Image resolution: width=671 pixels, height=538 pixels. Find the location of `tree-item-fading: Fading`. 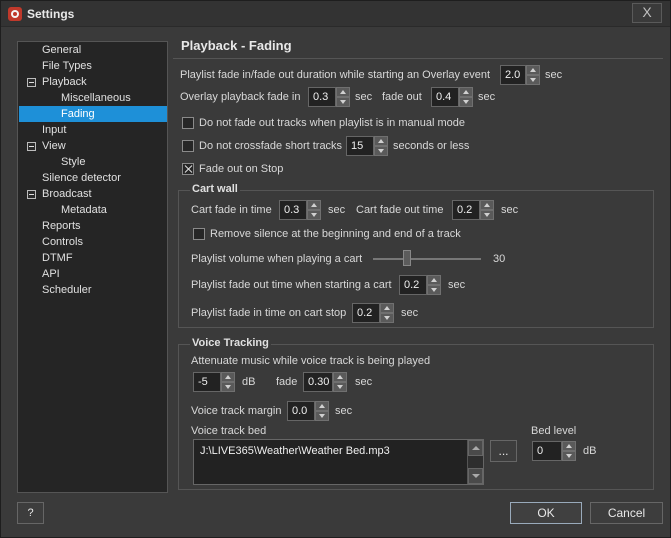

tree-item-fading: Fading is located at coordinates (93, 114).